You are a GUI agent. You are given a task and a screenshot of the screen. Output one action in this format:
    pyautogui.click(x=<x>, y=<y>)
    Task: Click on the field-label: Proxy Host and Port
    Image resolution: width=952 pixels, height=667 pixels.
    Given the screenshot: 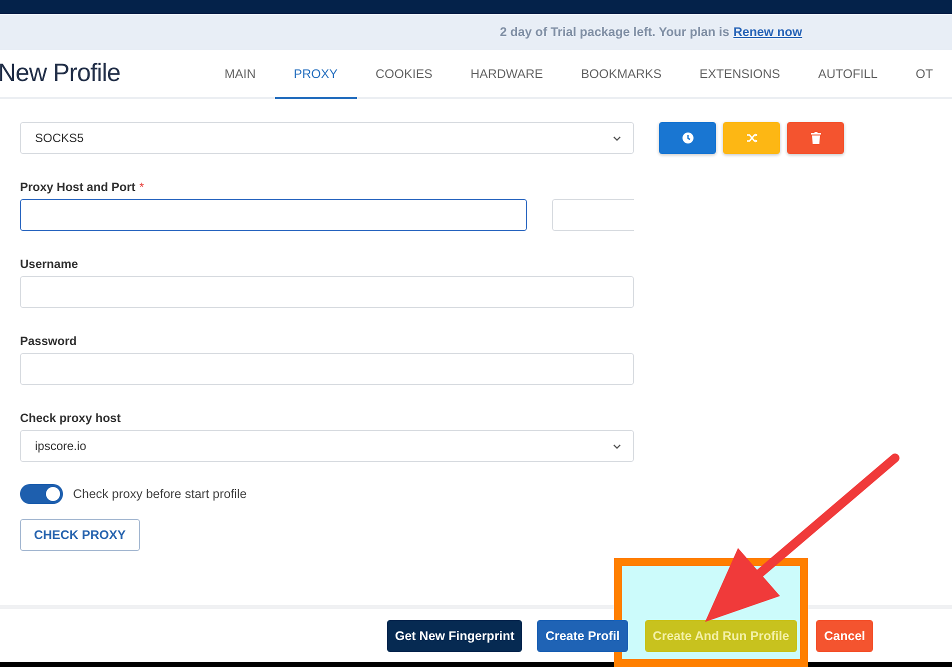 What is the action you would take?
    pyautogui.click(x=78, y=187)
    